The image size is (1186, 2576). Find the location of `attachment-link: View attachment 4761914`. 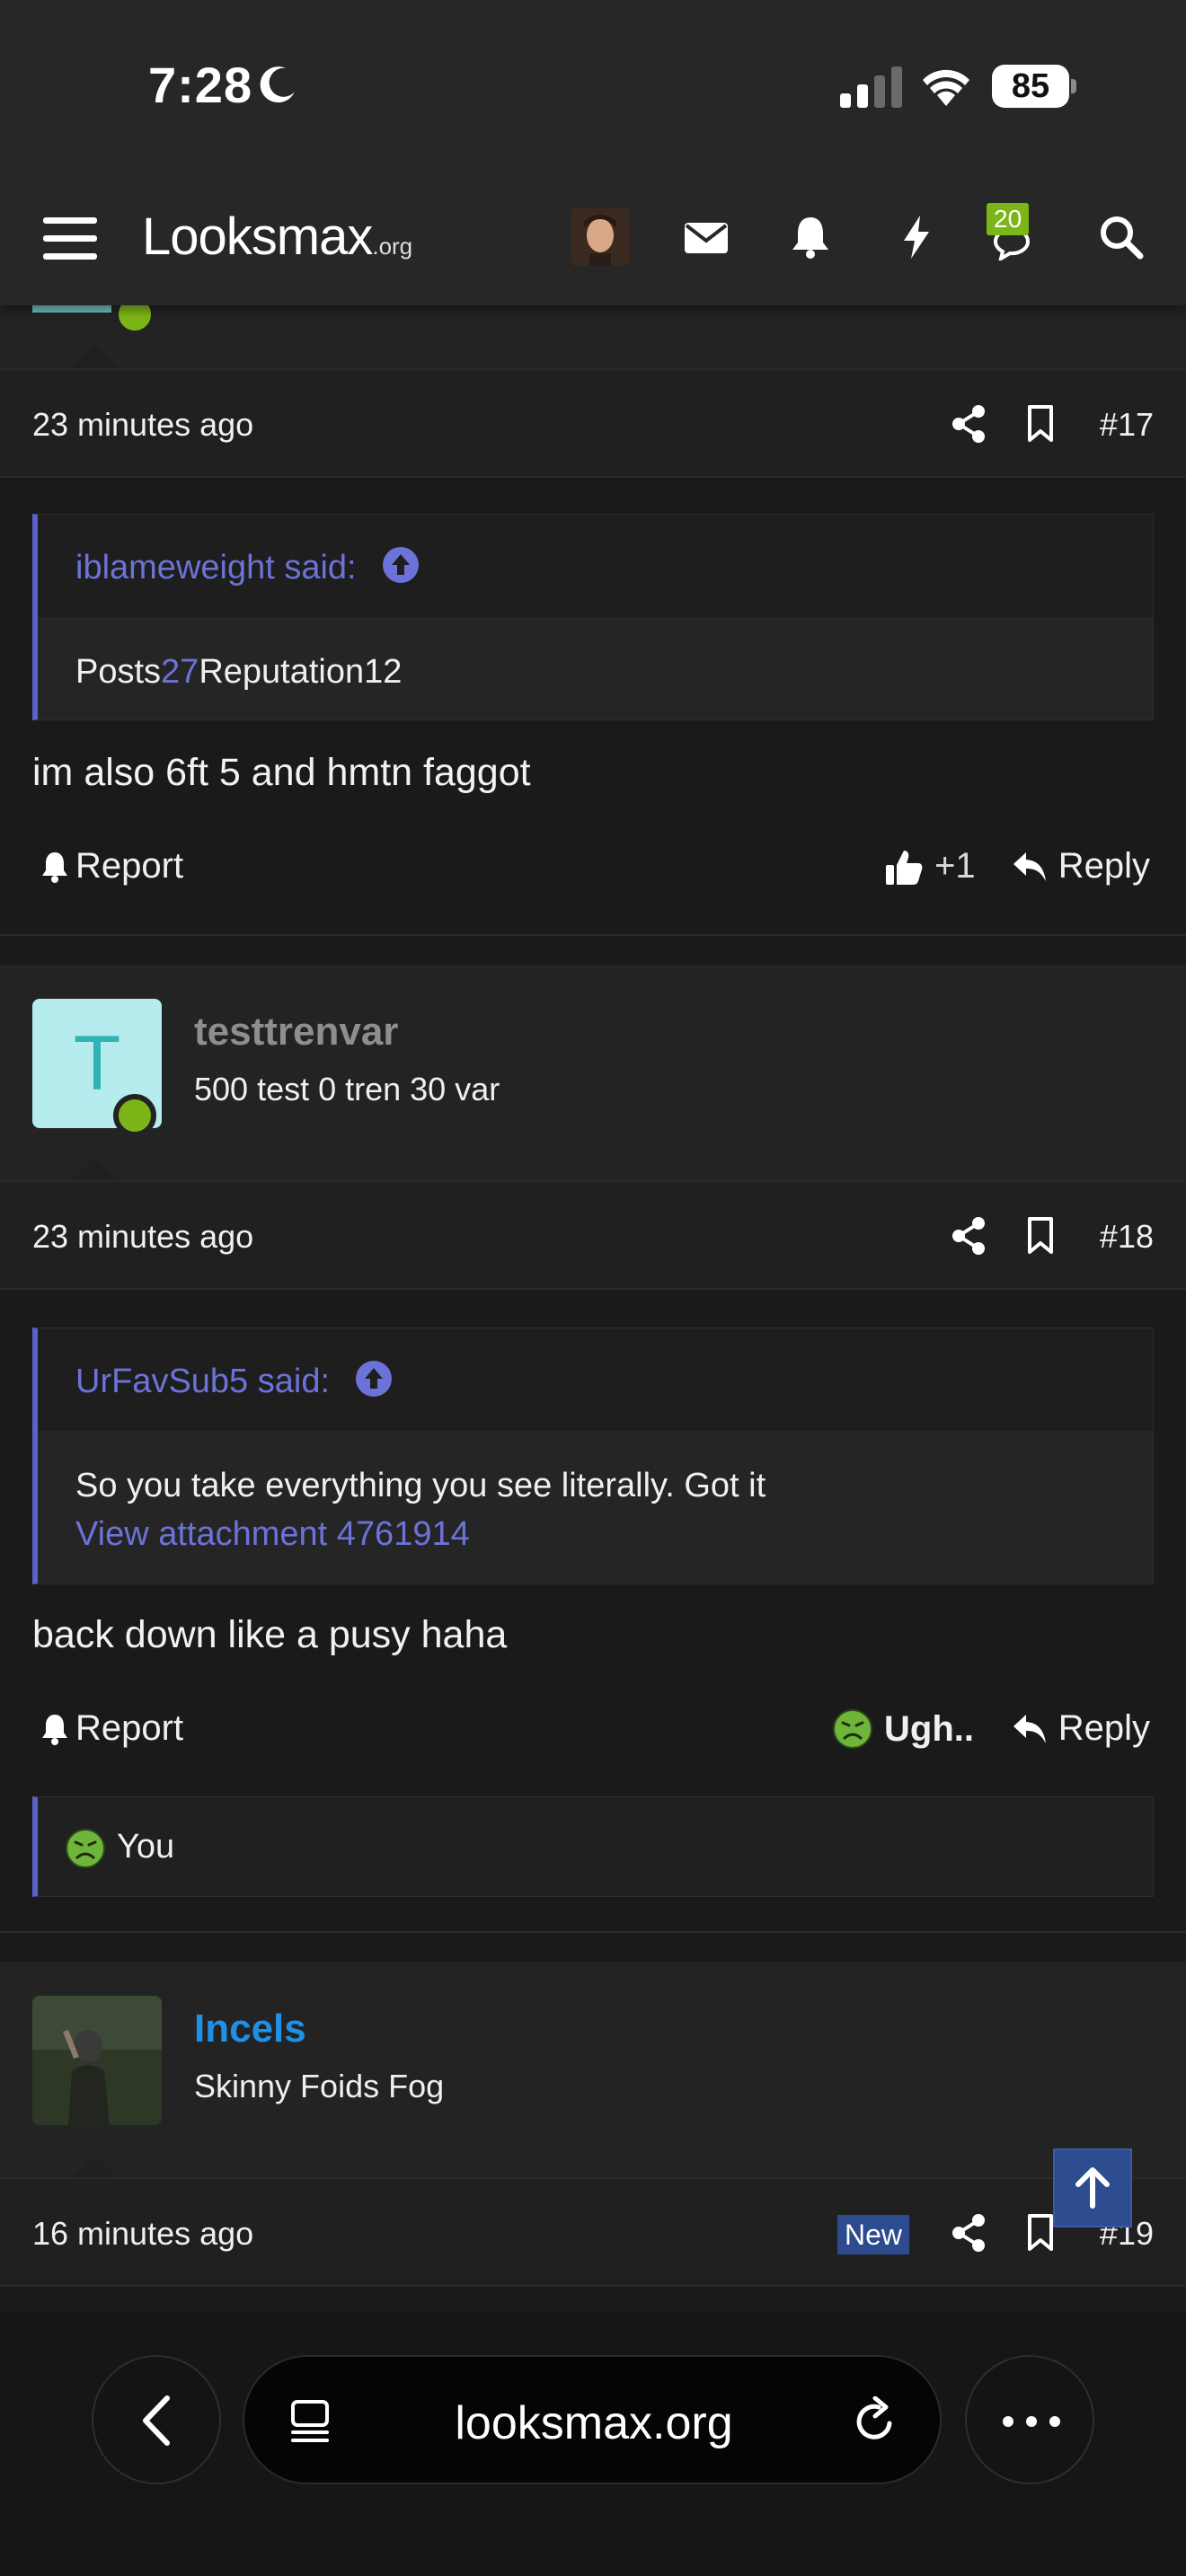

attachment-link: View attachment 4761914 is located at coordinates (595, 1534).